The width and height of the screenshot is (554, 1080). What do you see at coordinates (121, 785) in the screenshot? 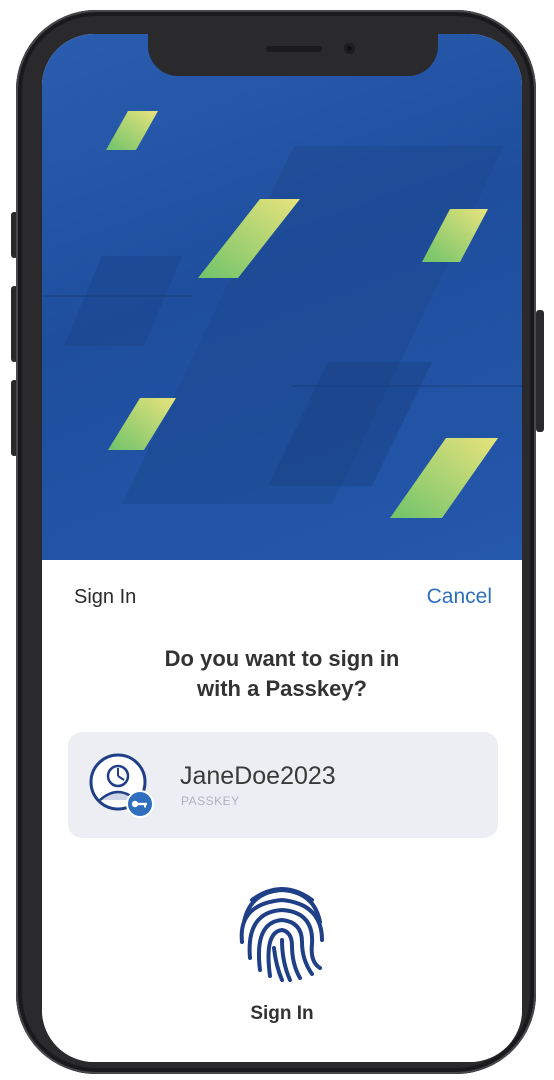
I see `user-avatar-icon` at bounding box center [121, 785].